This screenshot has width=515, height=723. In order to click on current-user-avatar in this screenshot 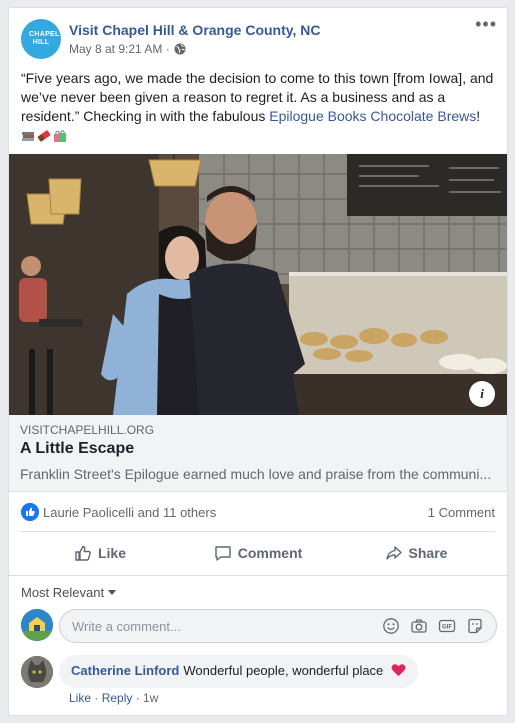, I will do `click(37, 625)`.